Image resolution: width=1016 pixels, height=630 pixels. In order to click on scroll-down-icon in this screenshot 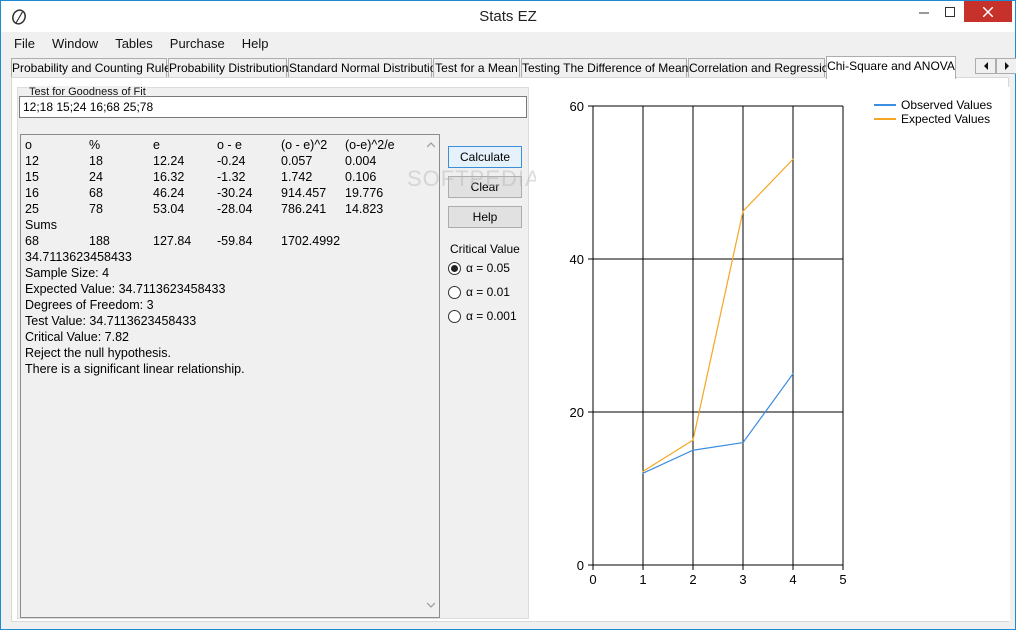, I will do `click(431, 605)`.